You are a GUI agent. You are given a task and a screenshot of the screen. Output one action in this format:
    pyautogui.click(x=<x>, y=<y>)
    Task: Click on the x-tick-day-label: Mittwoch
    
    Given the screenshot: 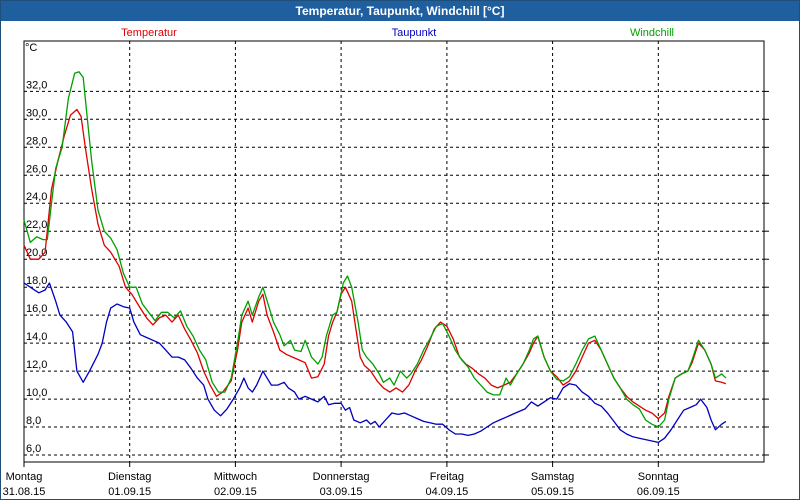 What is the action you would take?
    pyautogui.click(x=235, y=477)
    